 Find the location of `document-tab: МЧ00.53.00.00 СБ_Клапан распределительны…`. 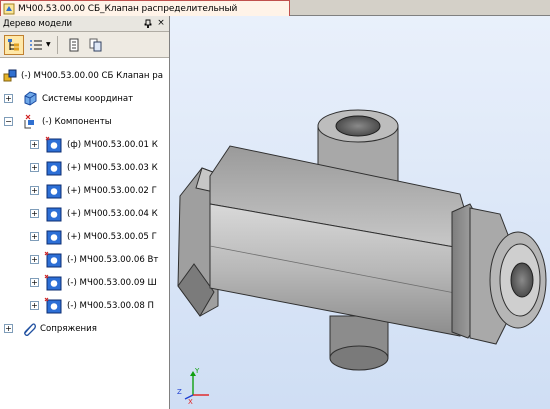

document-tab: МЧ00.53.00.00 СБ_Клапан распределительны… is located at coordinates (145, 8).